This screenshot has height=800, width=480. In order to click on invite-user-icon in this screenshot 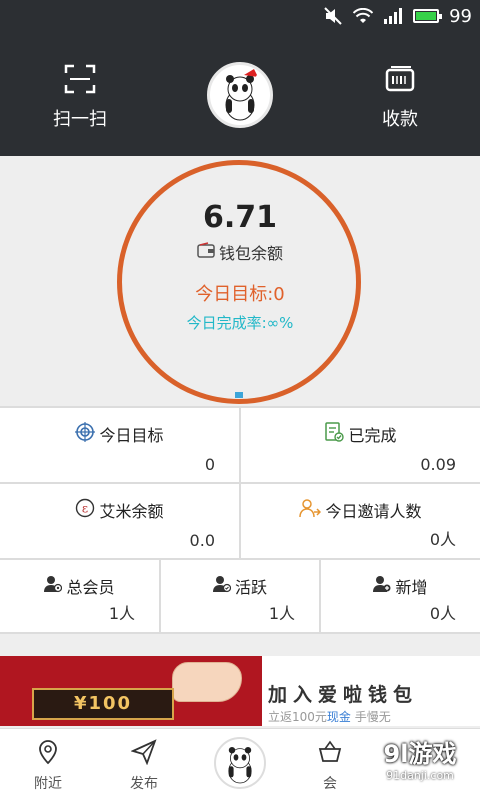, I will do `click(310, 510)`.